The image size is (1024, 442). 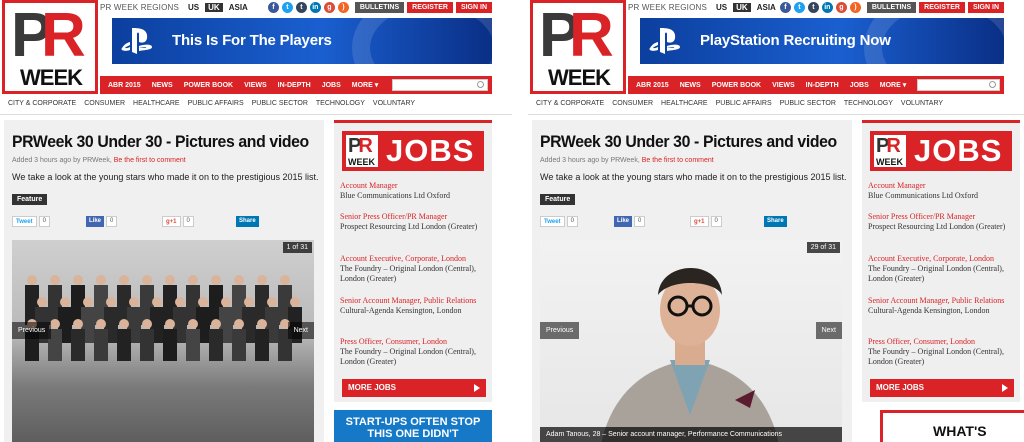 I want to click on search-icon, so click(x=992, y=84).